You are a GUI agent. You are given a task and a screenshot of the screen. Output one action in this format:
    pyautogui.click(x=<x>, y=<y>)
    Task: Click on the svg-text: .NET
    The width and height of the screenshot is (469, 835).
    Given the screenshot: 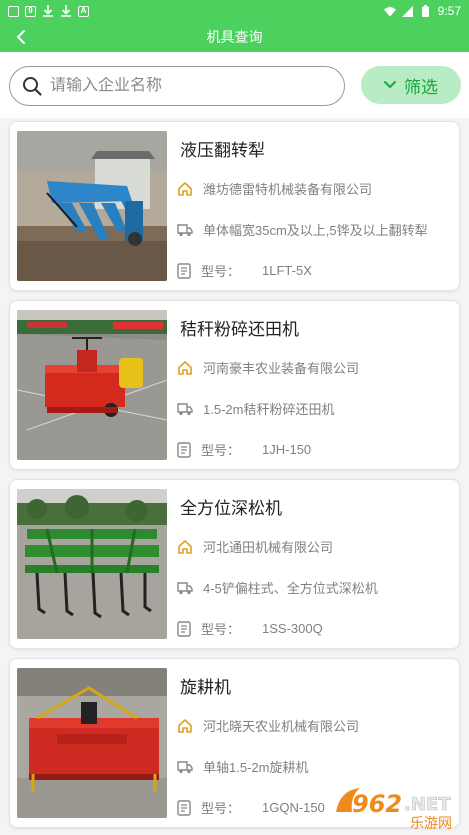 What is the action you would take?
    pyautogui.click(x=427, y=804)
    